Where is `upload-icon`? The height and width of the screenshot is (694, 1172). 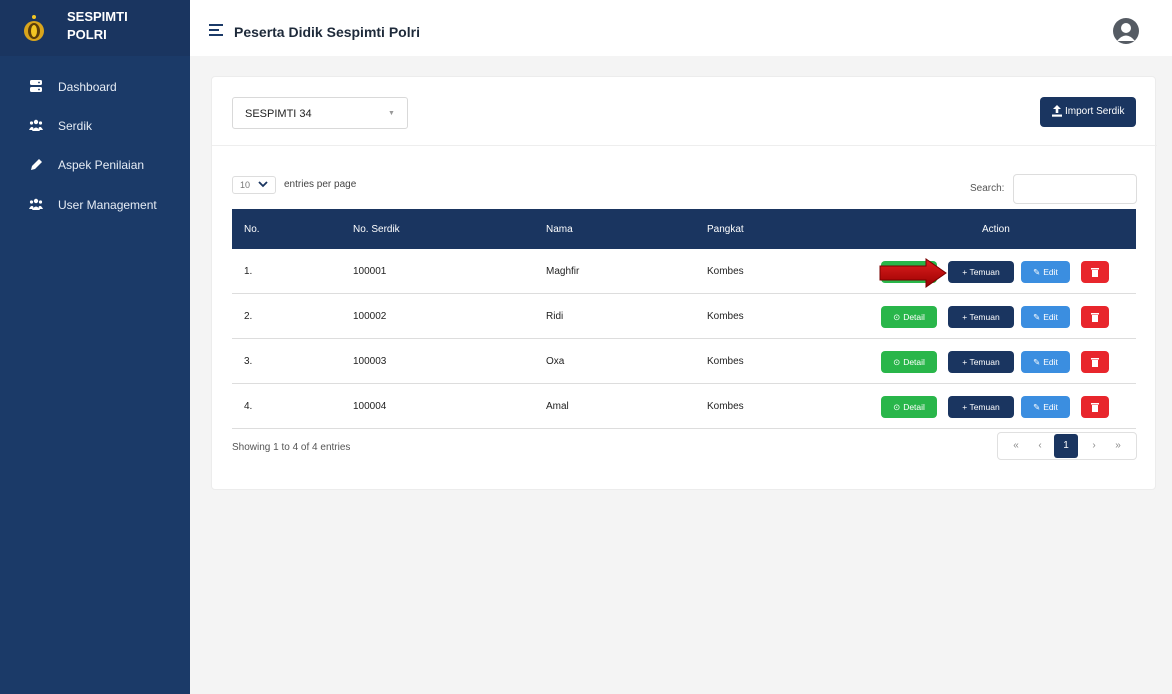
upload-icon is located at coordinates (1057, 111).